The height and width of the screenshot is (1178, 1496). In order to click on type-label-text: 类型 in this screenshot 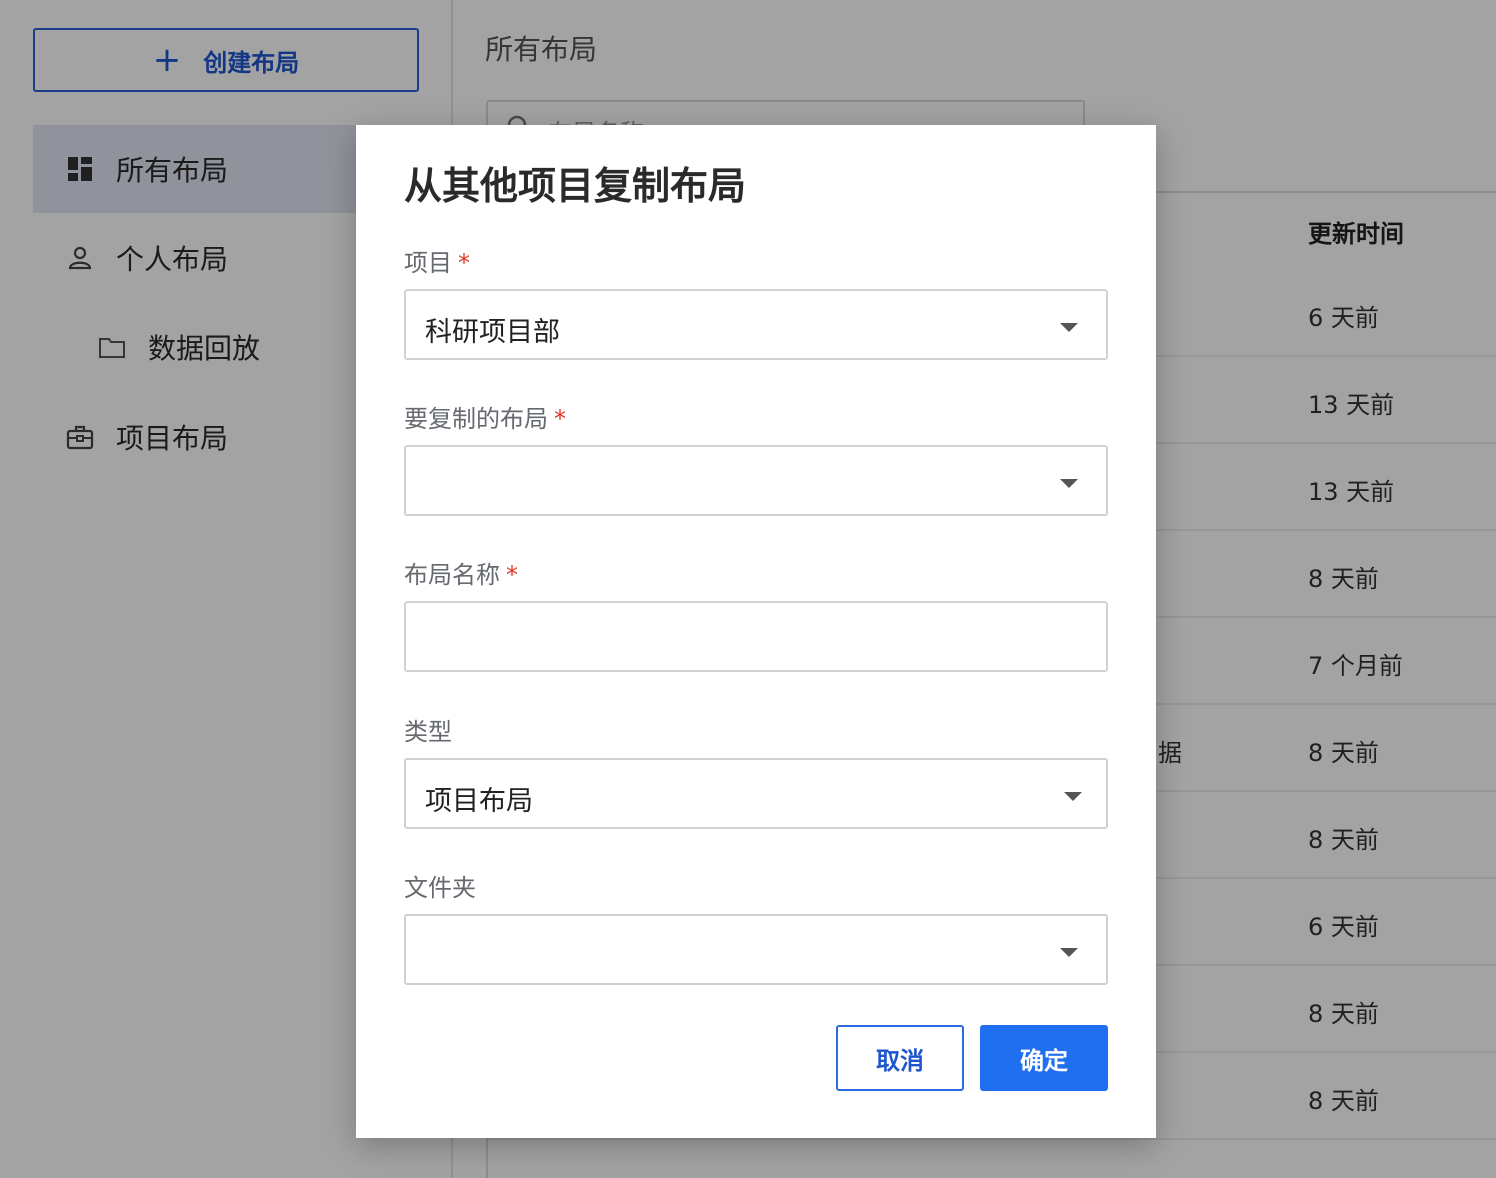, I will do `click(428, 732)`.